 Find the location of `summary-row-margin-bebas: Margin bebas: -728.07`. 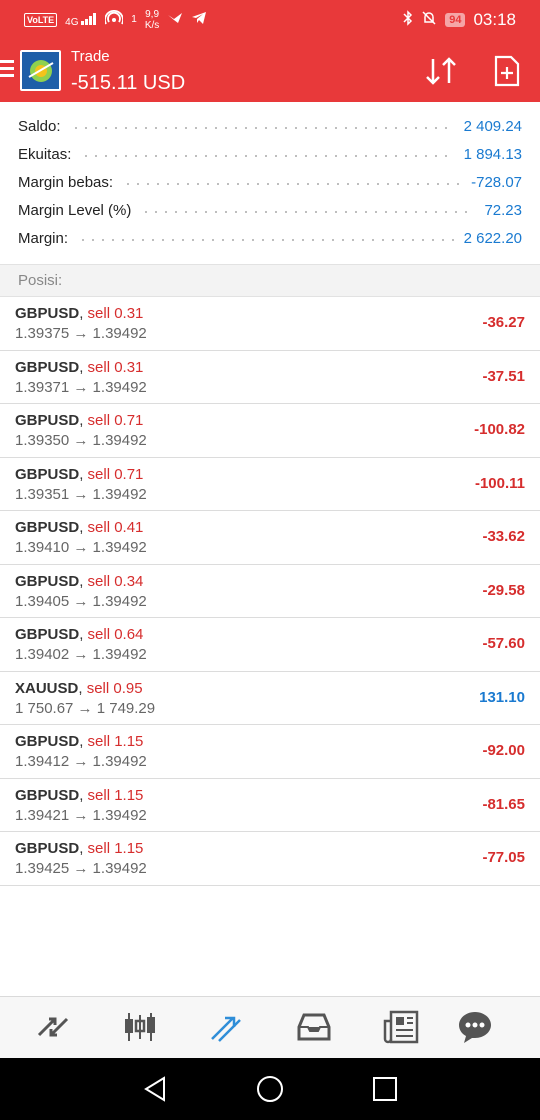

summary-row-margin-bebas: Margin bebas: -728.07 is located at coordinates (270, 182).